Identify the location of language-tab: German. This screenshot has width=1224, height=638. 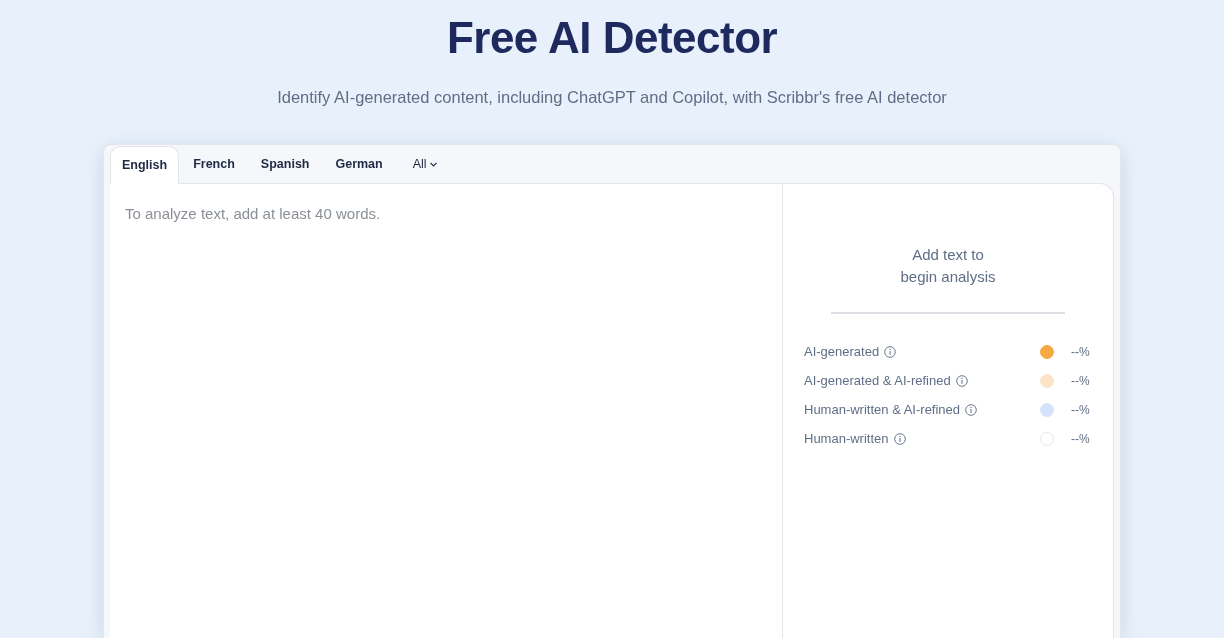
(359, 164).